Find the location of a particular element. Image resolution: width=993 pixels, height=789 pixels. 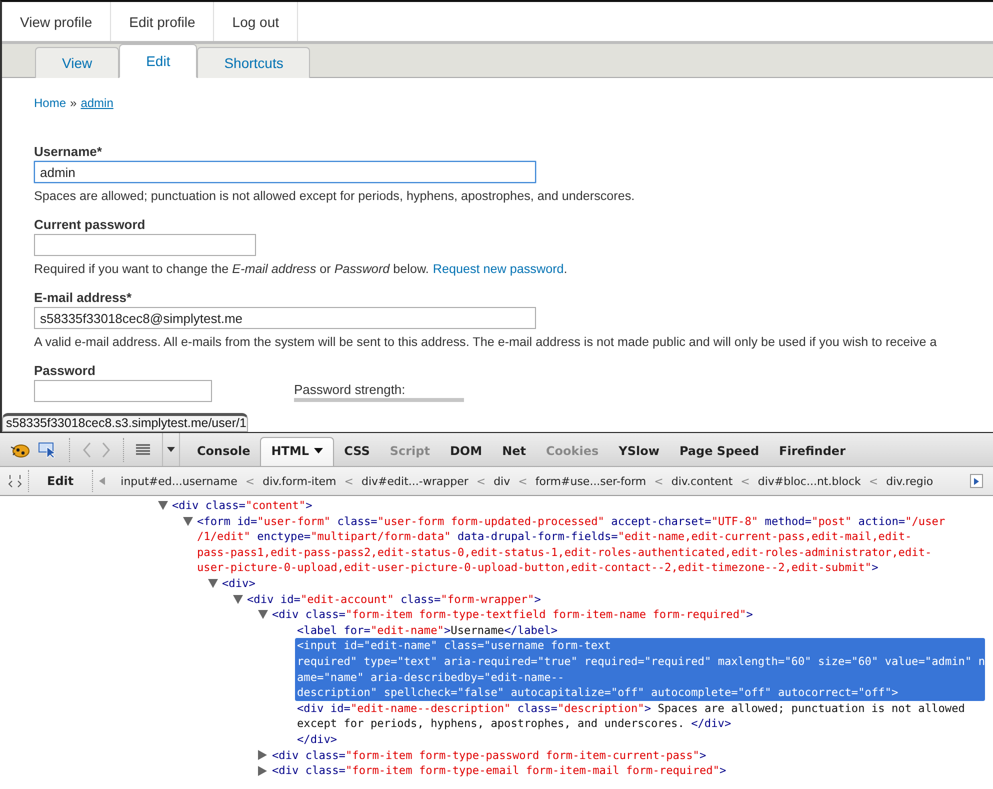

menu-icon is located at coordinates (143, 449).